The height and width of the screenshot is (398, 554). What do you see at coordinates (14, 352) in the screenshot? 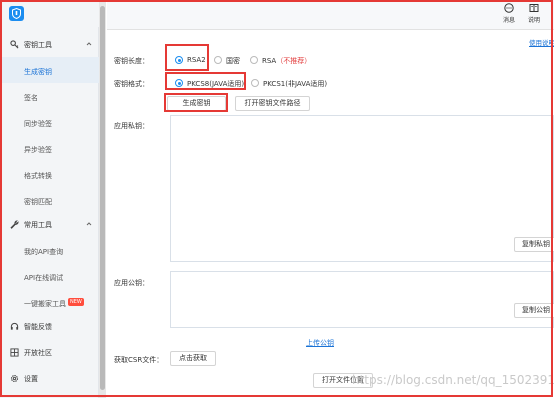
I see `grid-icon` at bounding box center [14, 352].